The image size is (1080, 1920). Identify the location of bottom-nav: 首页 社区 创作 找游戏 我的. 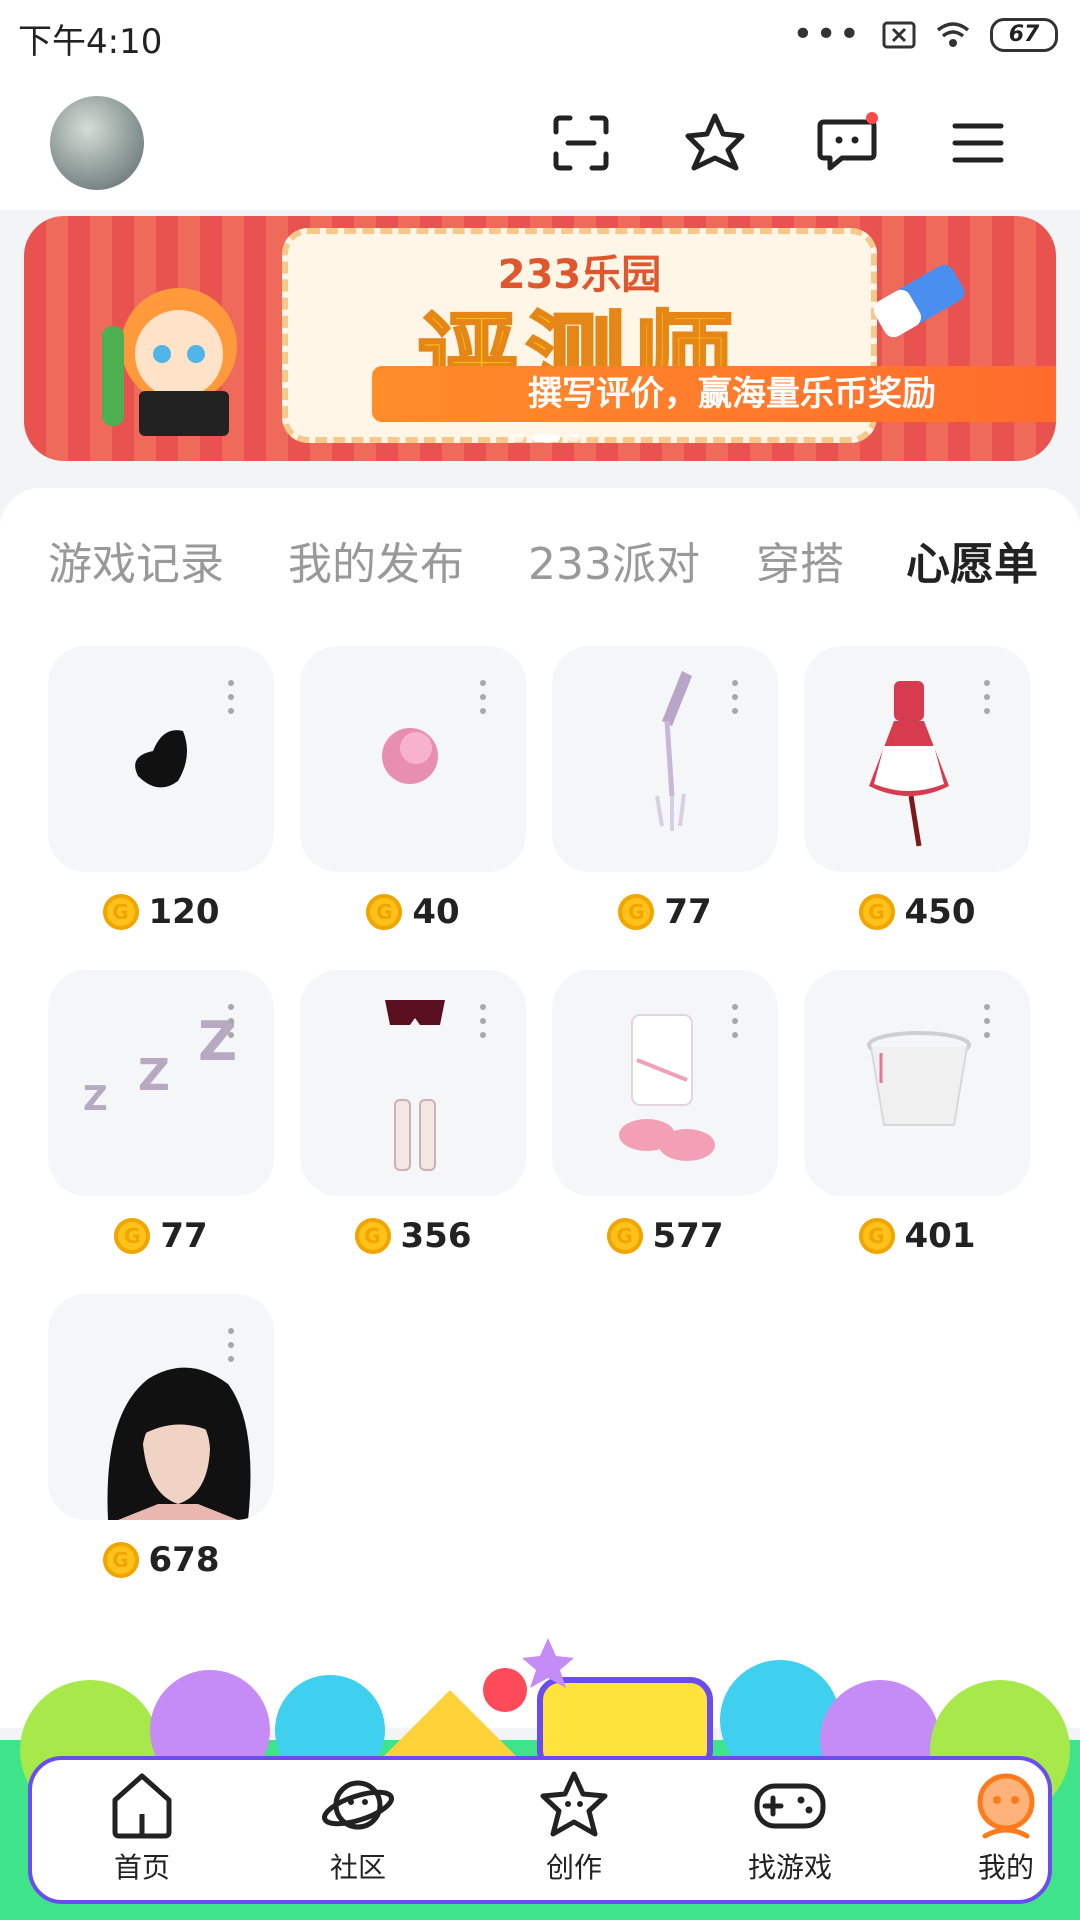
(540, 1830).